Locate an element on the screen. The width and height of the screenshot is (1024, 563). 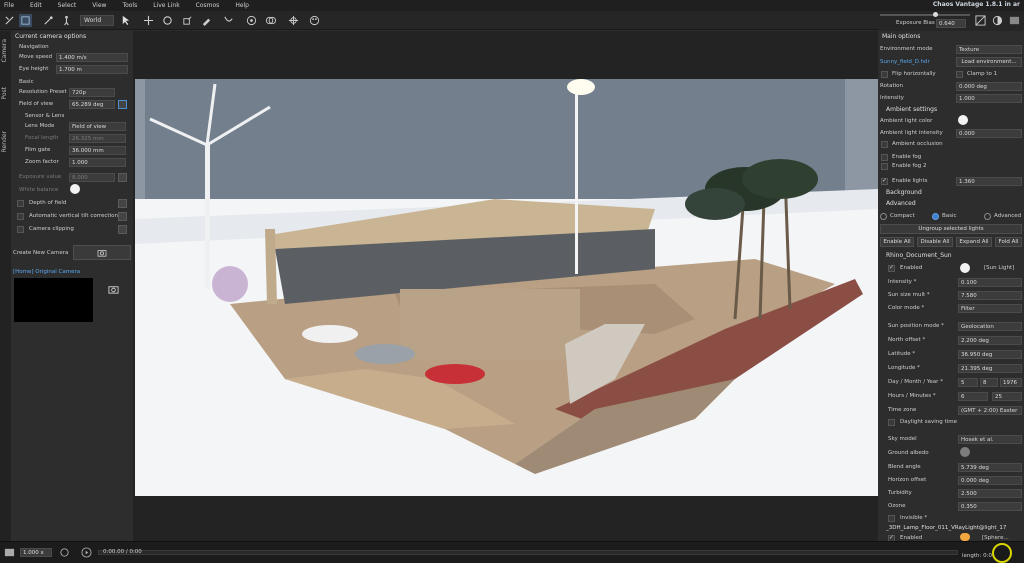
enable-all-button: Enable All is located at coordinates (897, 242).